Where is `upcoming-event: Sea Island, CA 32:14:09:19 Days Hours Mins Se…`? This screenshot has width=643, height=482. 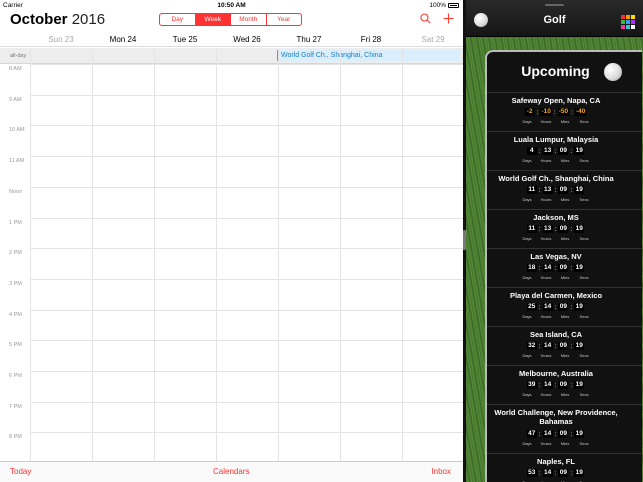 upcoming-event: Sea Island, CA 32:14:09:19 Days Hours Mins Se… is located at coordinates (564, 345).